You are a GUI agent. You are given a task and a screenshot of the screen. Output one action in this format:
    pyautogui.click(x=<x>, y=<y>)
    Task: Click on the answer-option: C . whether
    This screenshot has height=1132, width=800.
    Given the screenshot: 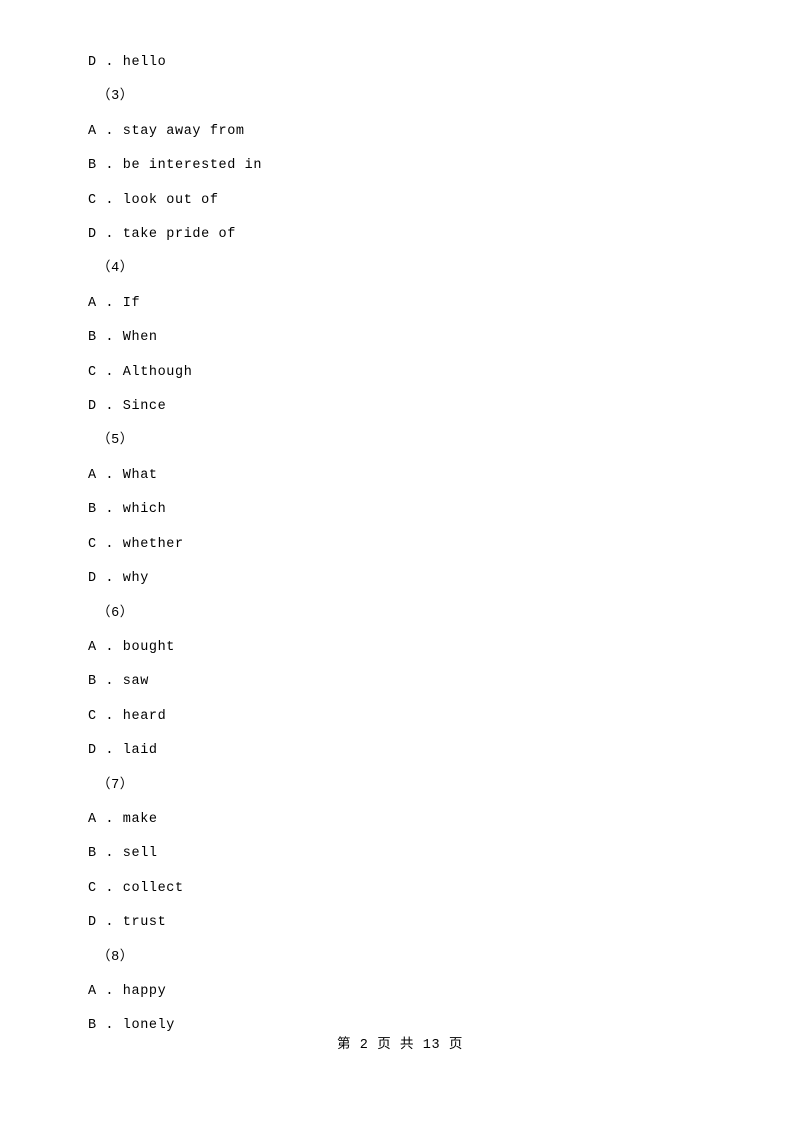 What is the action you would take?
    pyautogui.click(x=136, y=544)
    